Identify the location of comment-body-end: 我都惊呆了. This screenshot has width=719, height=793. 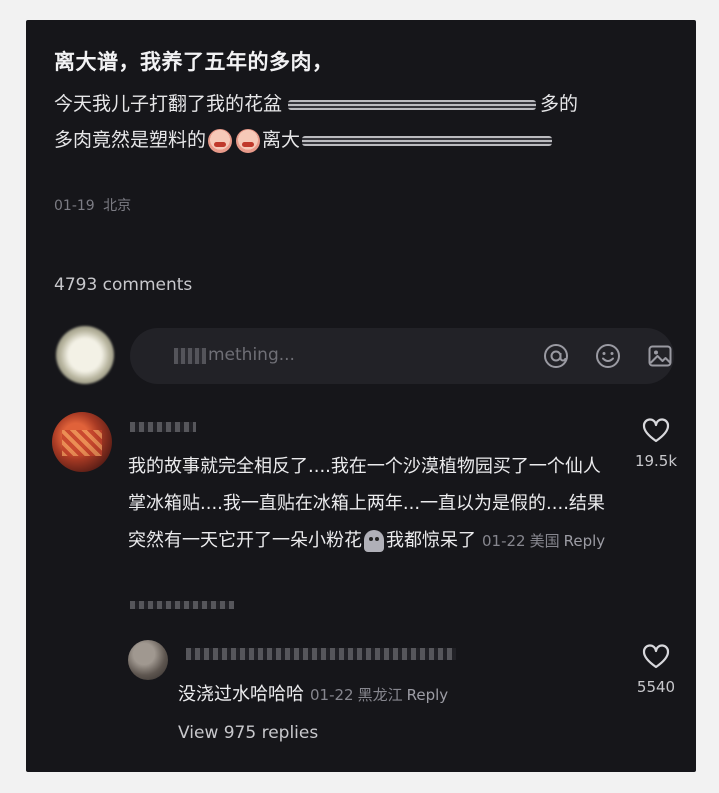
(431, 540).